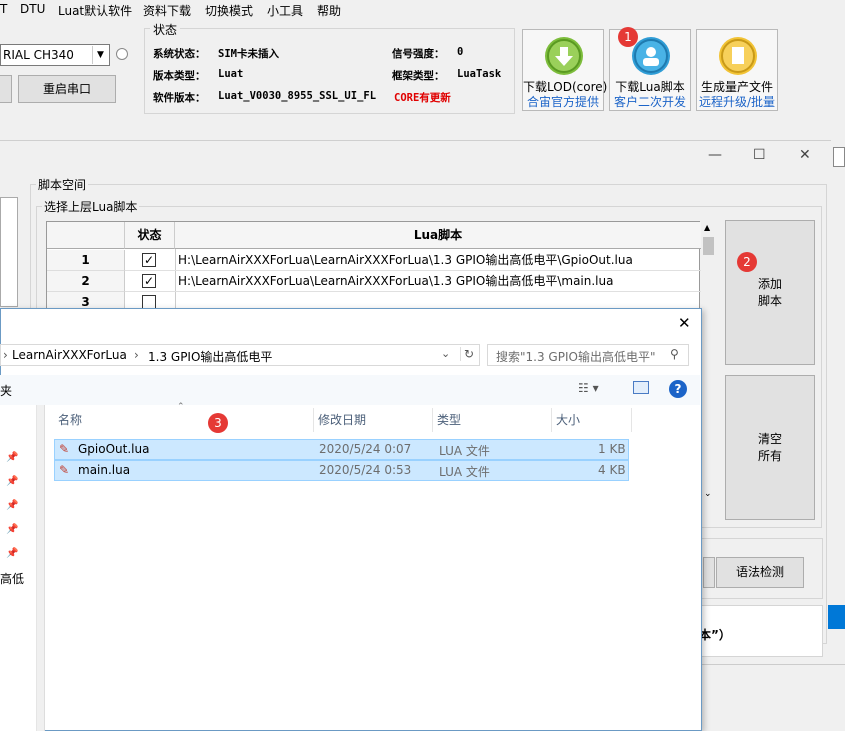 This screenshot has height=731, width=845. Describe the element at coordinates (179, 76) in the screenshot. I see `version-type-label: 版本类型：` at that location.